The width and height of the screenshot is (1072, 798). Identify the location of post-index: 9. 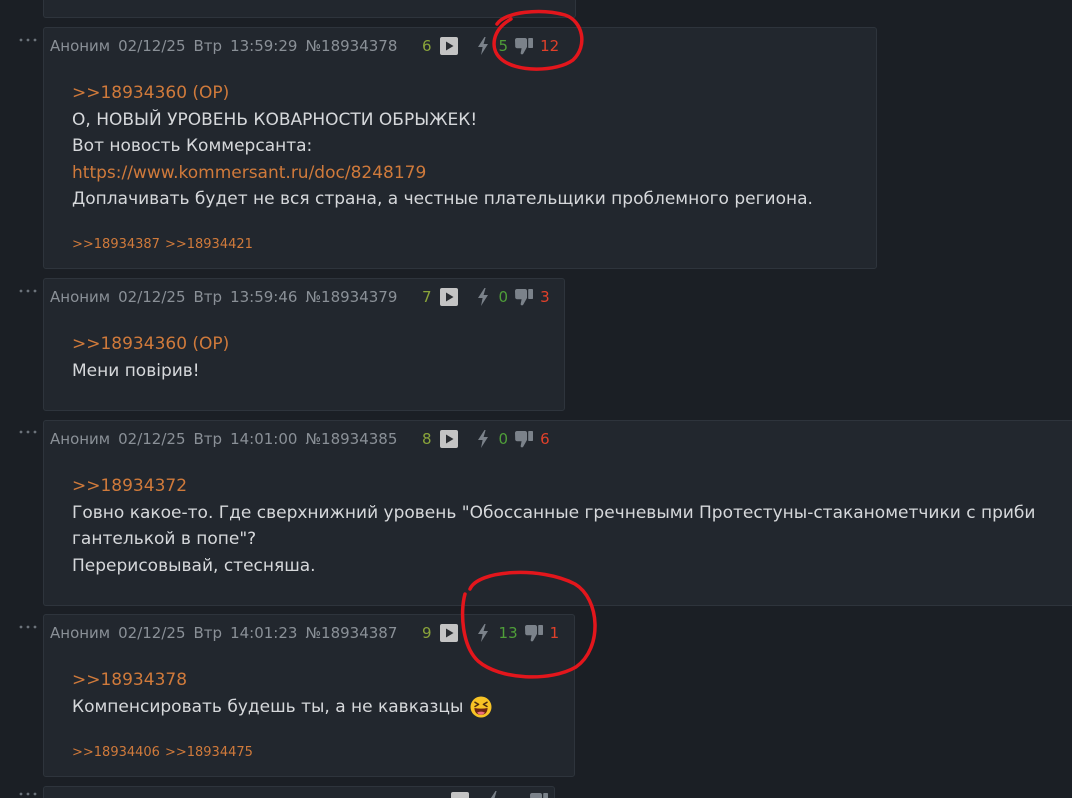
(427, 633).